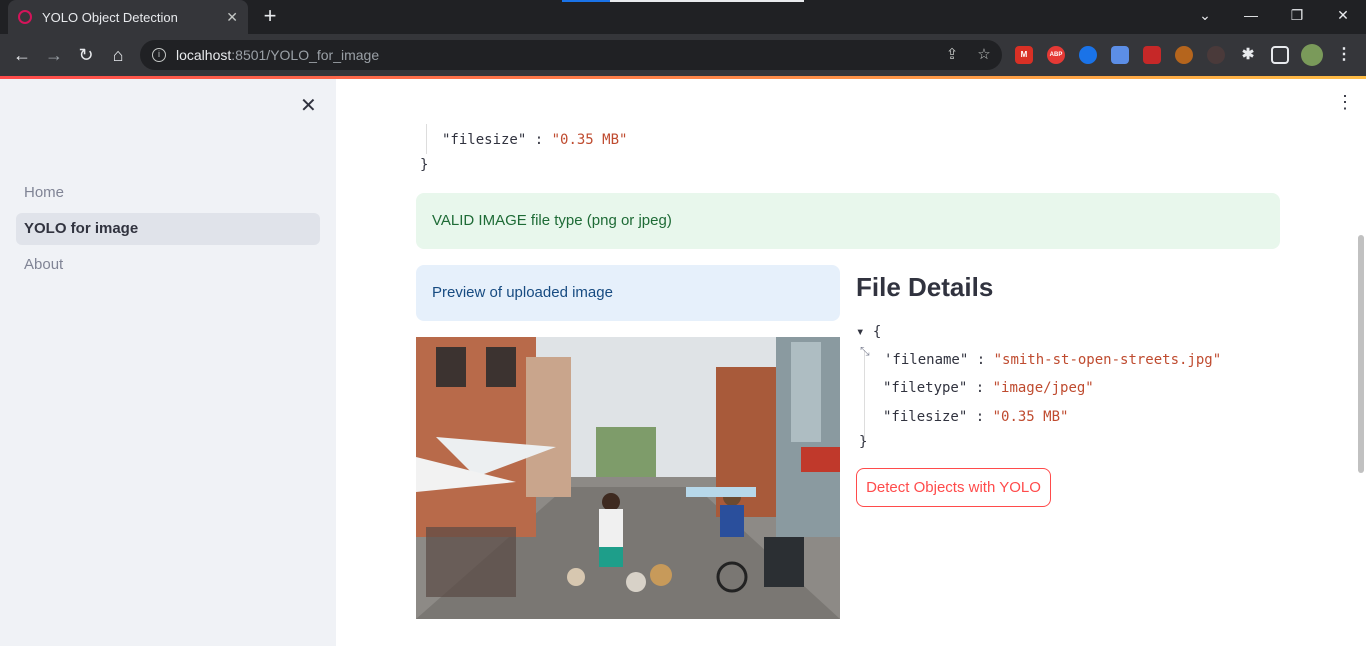 The width and height of the screenshot is (1366, 646). I want to click on back-icon: ←, so click(22, 55).